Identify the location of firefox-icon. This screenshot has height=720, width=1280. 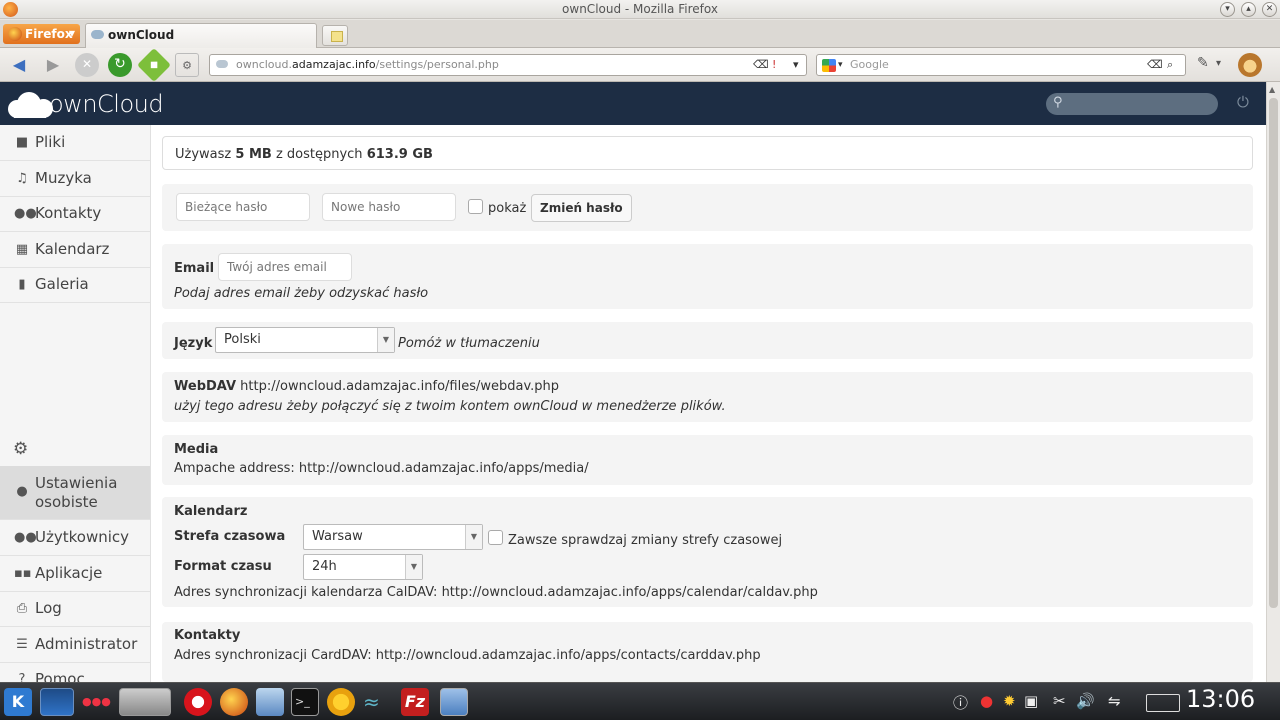
(234, 702).